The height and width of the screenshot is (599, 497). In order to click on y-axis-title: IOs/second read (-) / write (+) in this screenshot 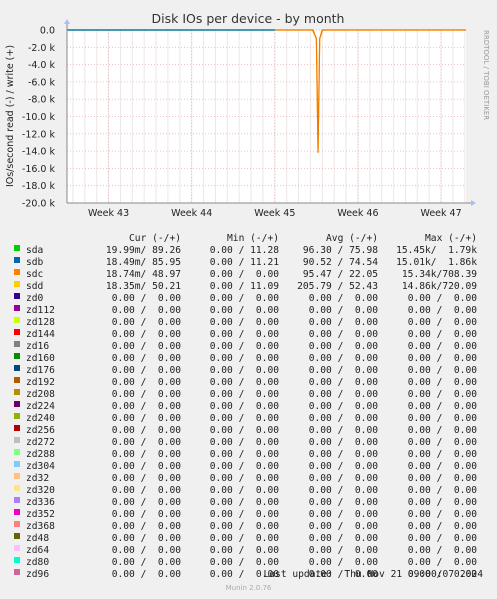, I will do `click(10, 116)`.